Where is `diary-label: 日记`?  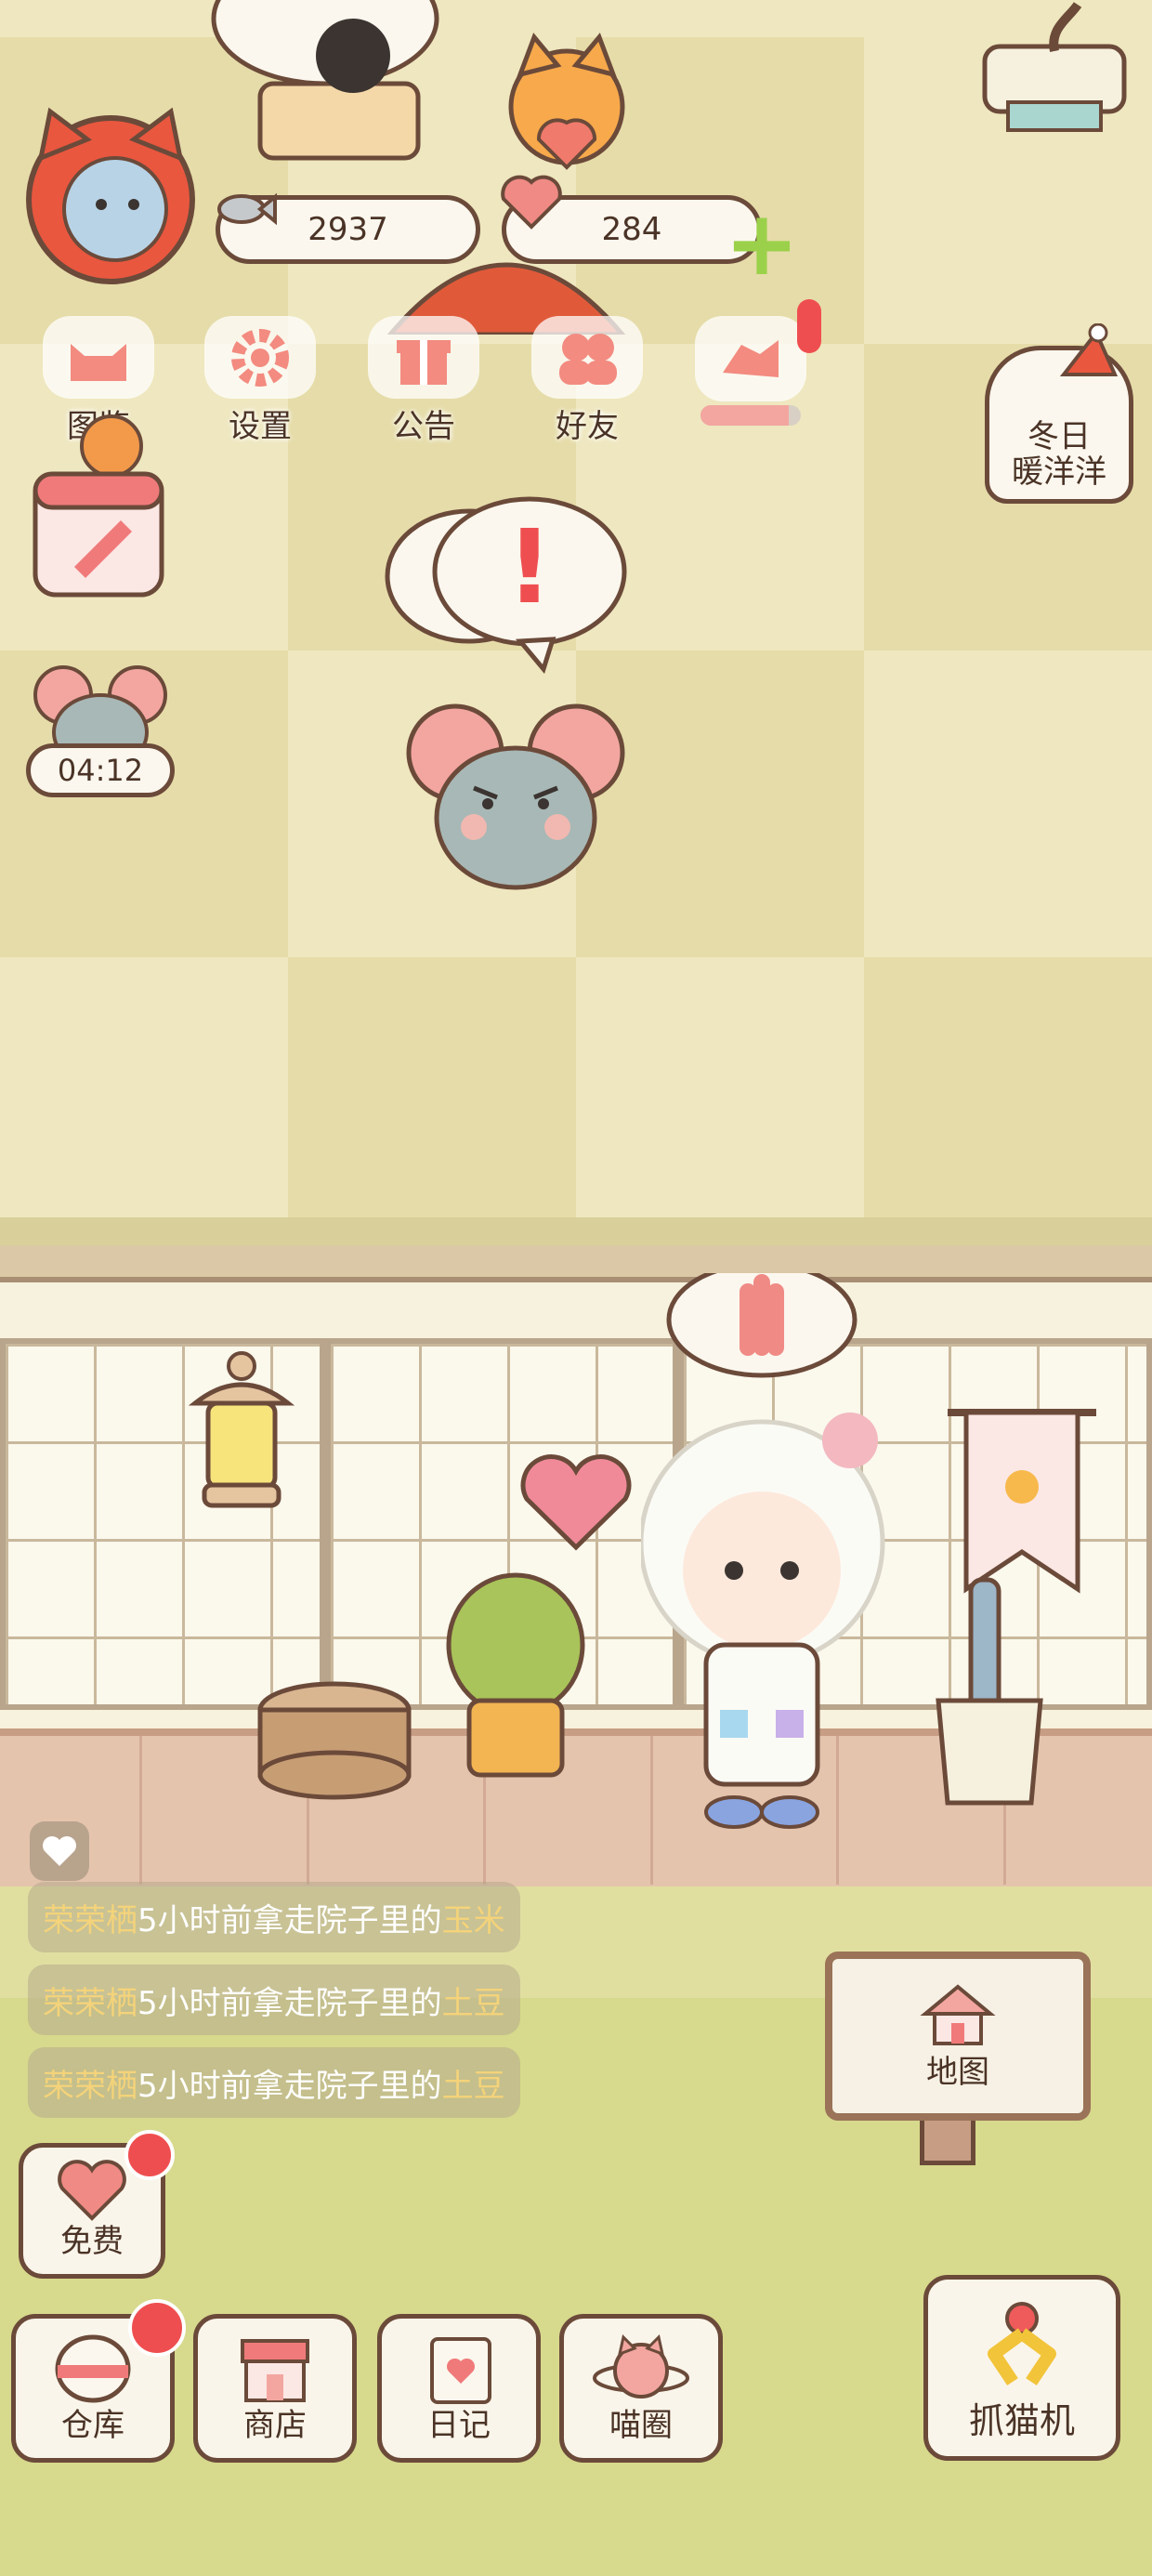 diary-label: 日记 is located at coordinates (459, 2425).